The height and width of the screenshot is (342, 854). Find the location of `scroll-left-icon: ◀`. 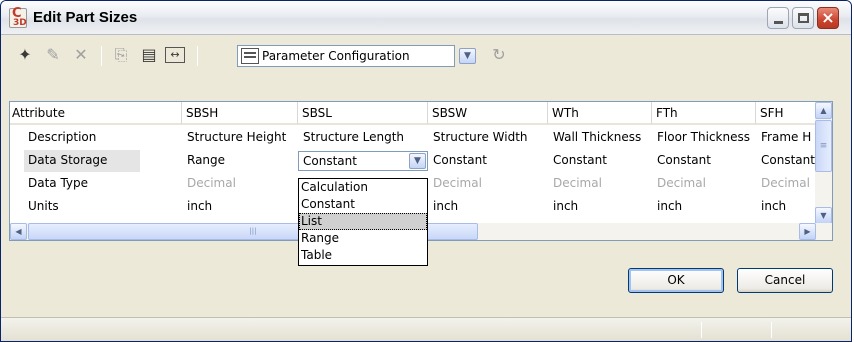

scroll-left-icon: ◀ is located at coordinates (18, 231).